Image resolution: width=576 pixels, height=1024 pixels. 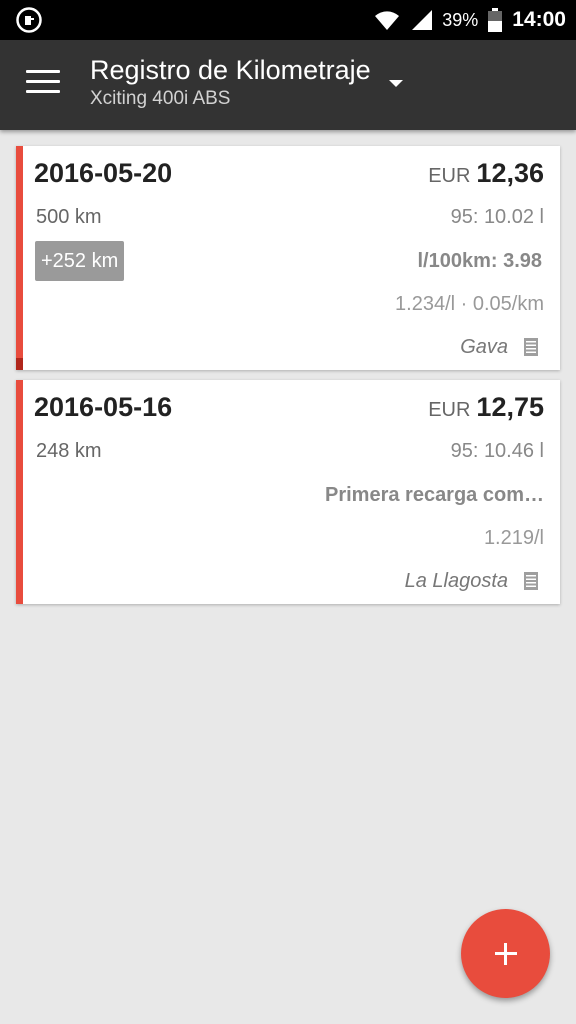 What do you see at coordinates (69, 217) in the screenshot?
I see `odometer-value: 500 km` at bounding box center [69, 217].